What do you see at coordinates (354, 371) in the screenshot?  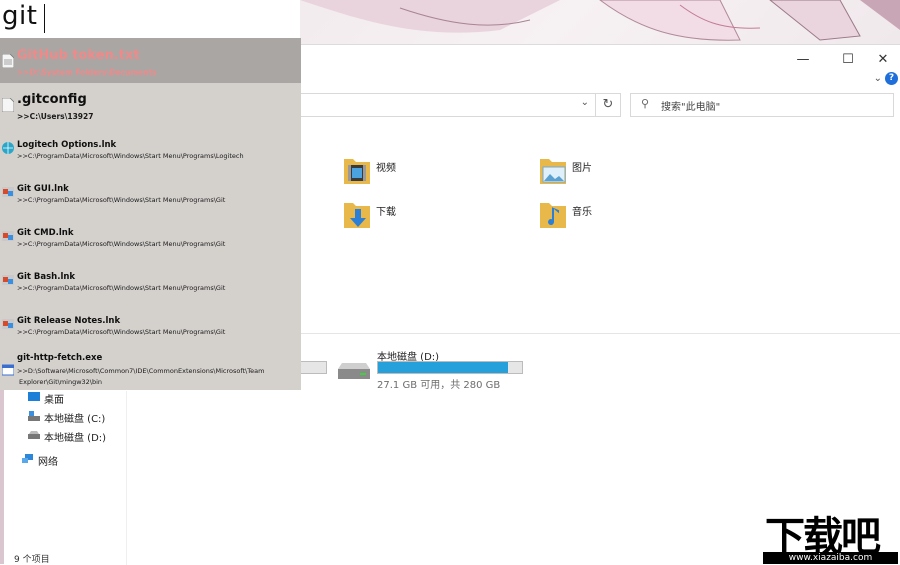 I see `hard-drive-icon` at bounding box center [354, 371].